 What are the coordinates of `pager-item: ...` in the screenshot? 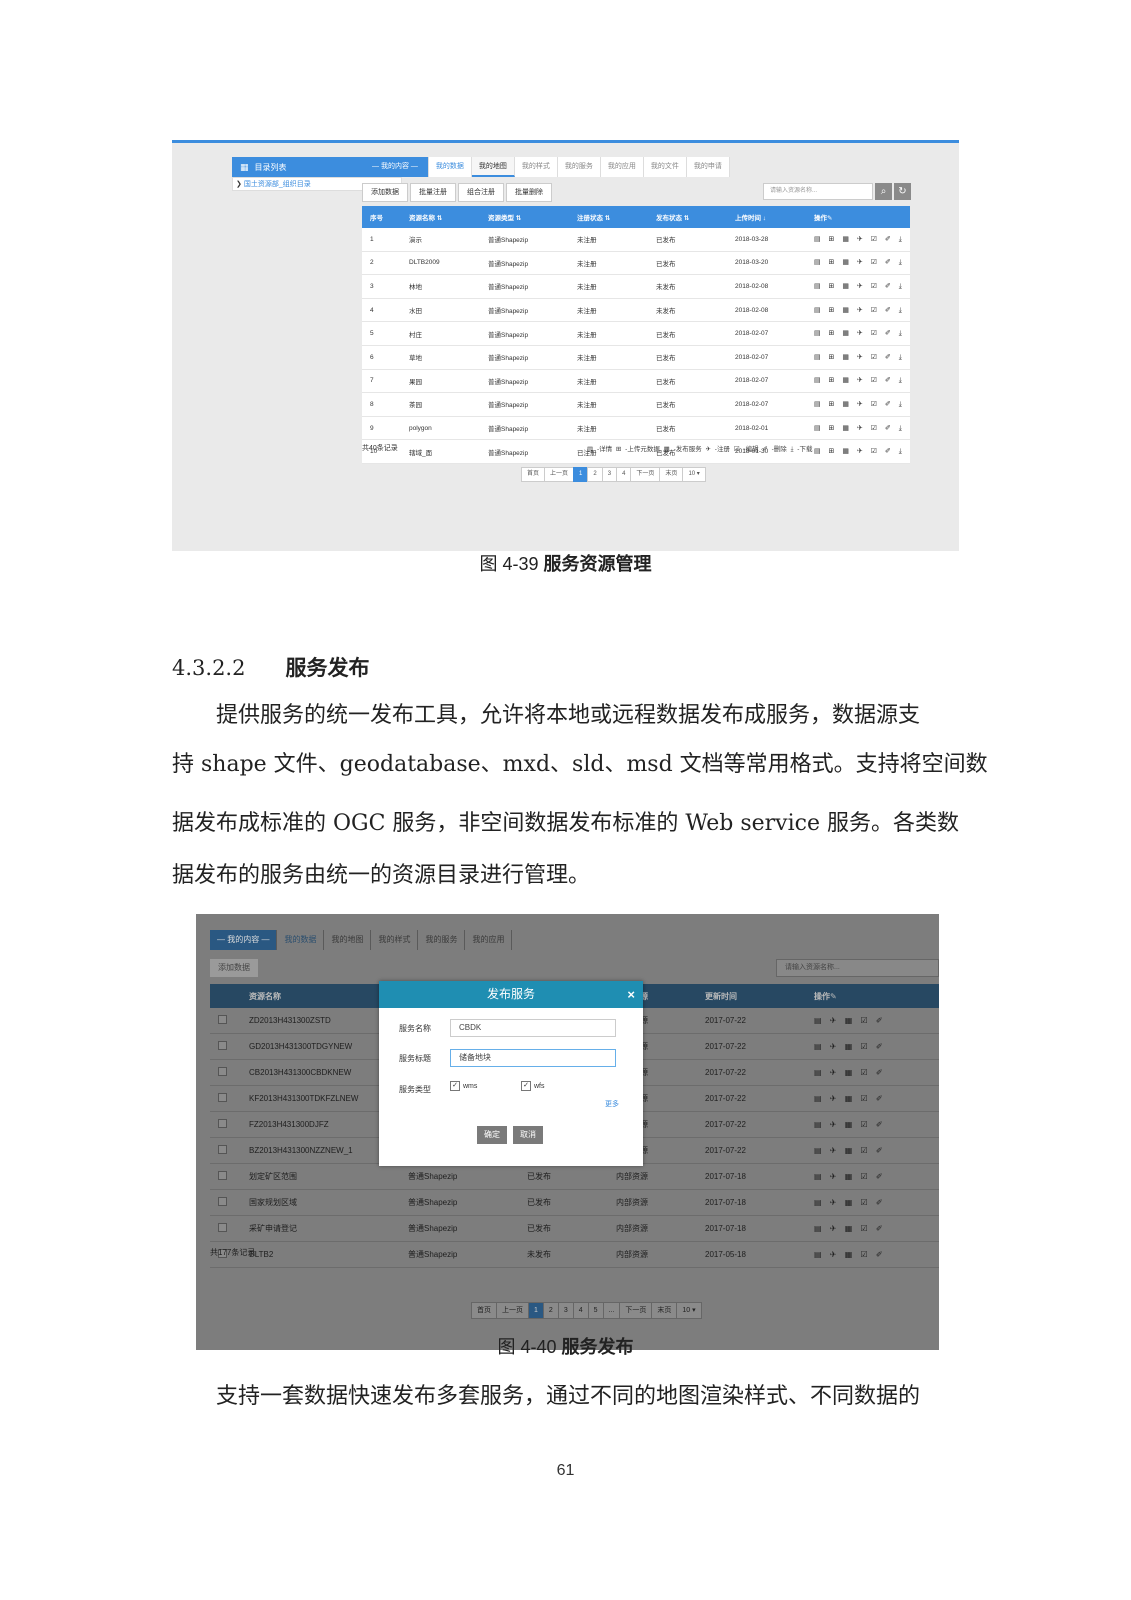 It's located at (611, 1310).